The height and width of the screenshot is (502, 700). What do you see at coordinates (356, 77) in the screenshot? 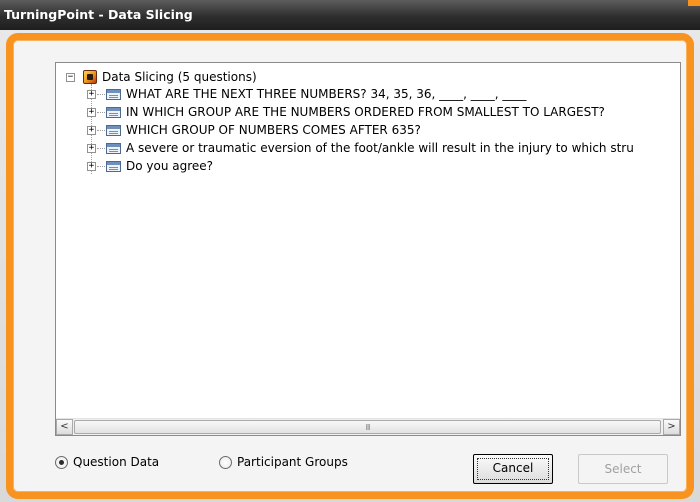
I see `tree-root: − Data Slicing (5 questions)` at bounding box center [356, 77].